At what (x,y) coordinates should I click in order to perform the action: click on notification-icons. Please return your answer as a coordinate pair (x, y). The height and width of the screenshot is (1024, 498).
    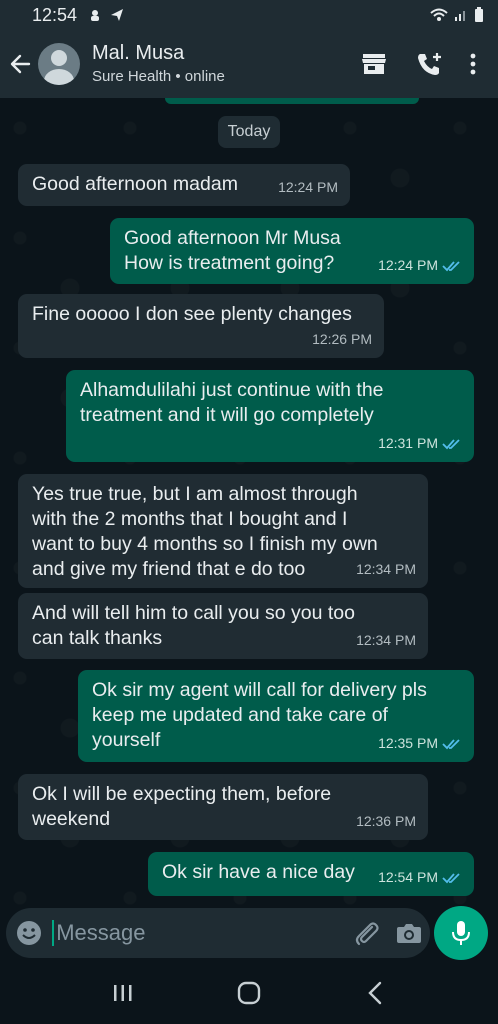
    Looking at the image, I should click on (106, 15).